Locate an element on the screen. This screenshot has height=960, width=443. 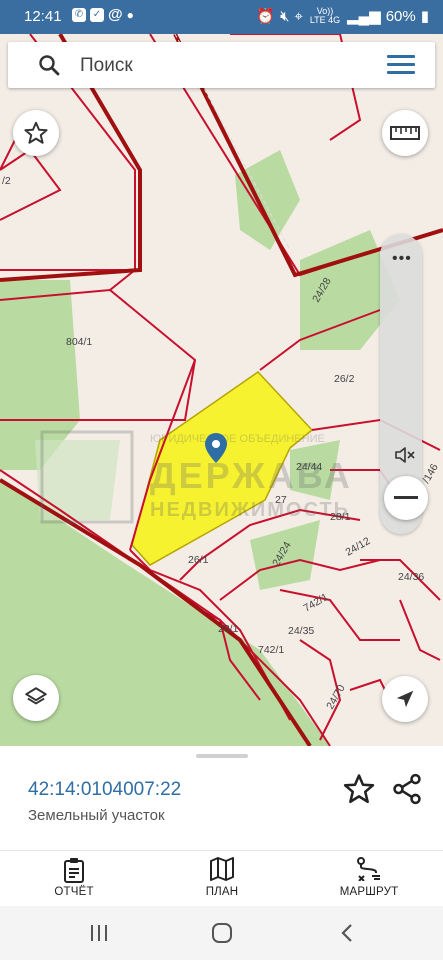
parcel-label: 27 is located at coordinates (281, 500).